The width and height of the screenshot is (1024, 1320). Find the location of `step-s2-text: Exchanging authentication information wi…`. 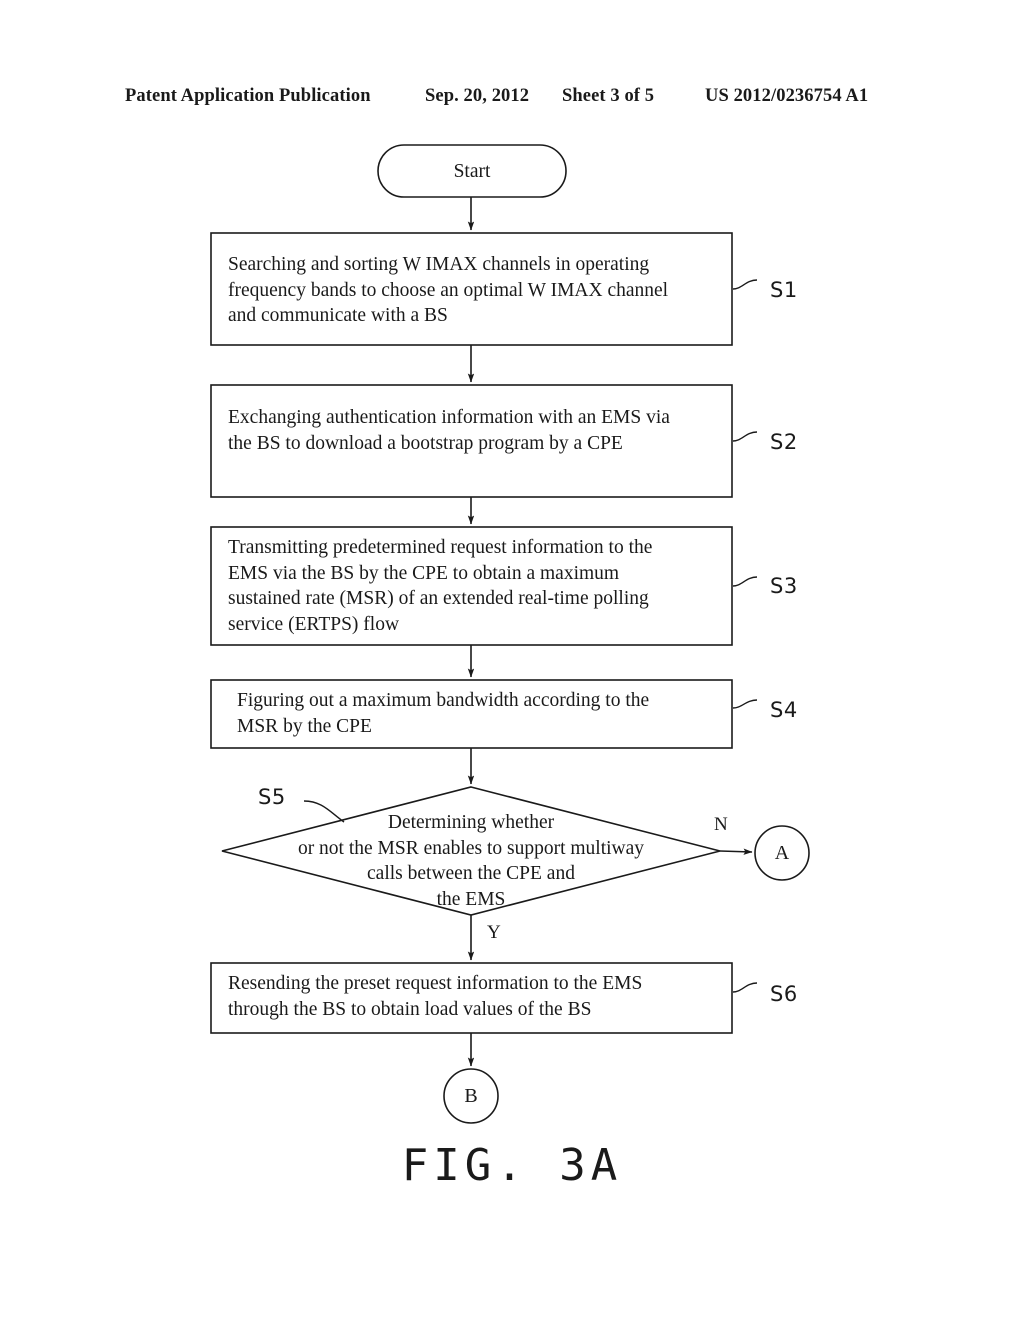

step-s2-text: Exchanging authentication information wi… is located at coordinates (449, 430).